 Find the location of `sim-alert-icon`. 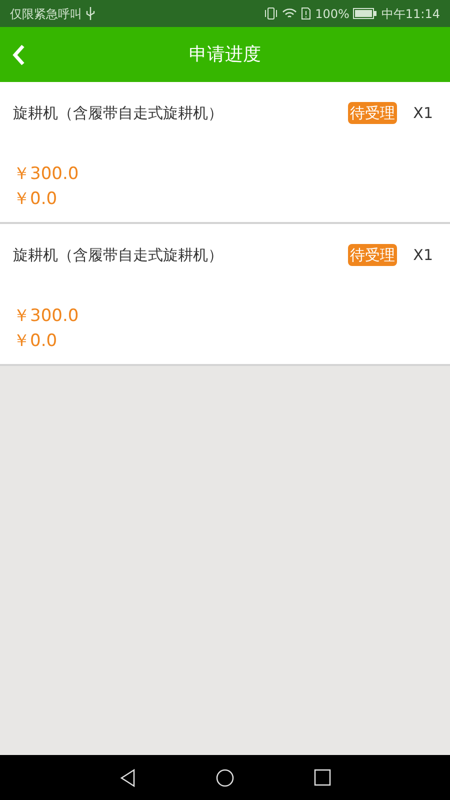

sim-alert-icon is located at coordinates (306, 13).